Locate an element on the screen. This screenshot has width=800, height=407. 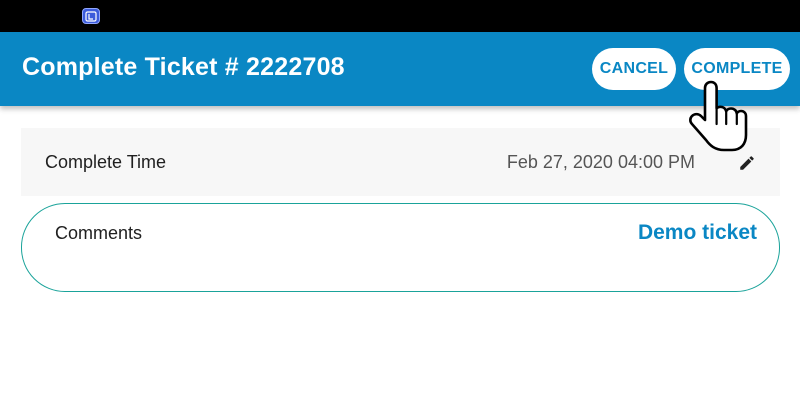
cancel-button: CANCEL is located at coordinates (634, 69).